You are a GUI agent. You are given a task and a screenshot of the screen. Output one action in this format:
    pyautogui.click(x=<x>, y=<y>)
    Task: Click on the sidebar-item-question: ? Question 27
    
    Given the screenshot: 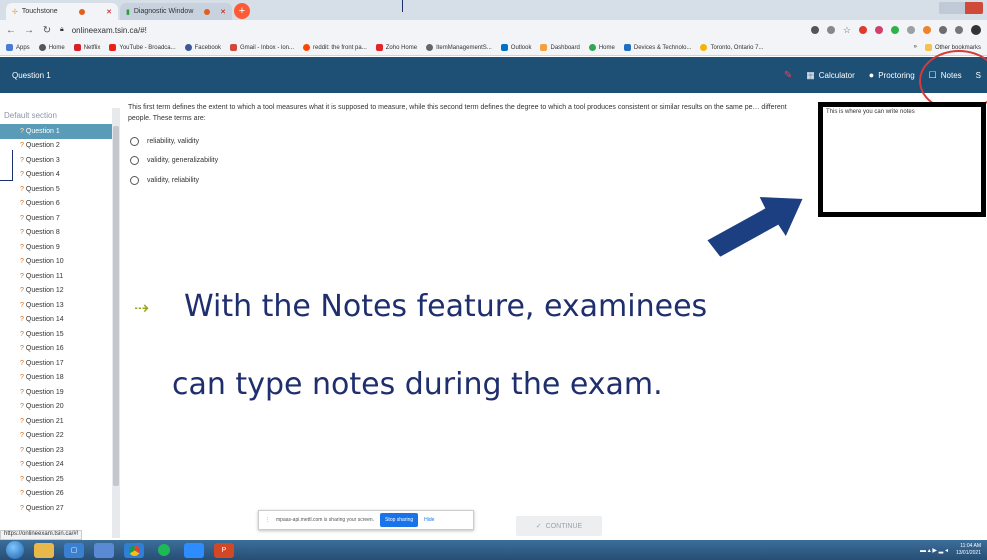 What is the action you would take?
    pyautogui.click(x=56, y=508)
    